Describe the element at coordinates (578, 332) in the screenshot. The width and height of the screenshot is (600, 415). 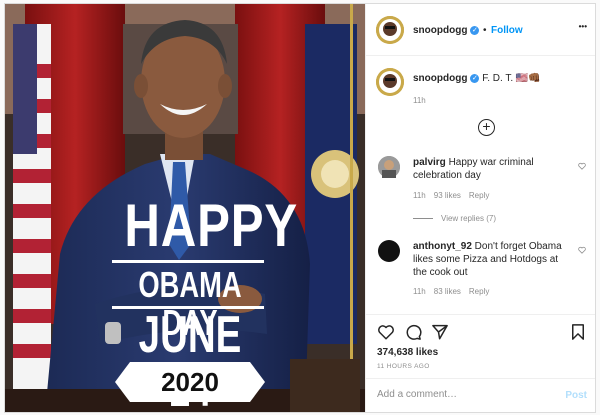
I see `bookmark-icon` at that location.